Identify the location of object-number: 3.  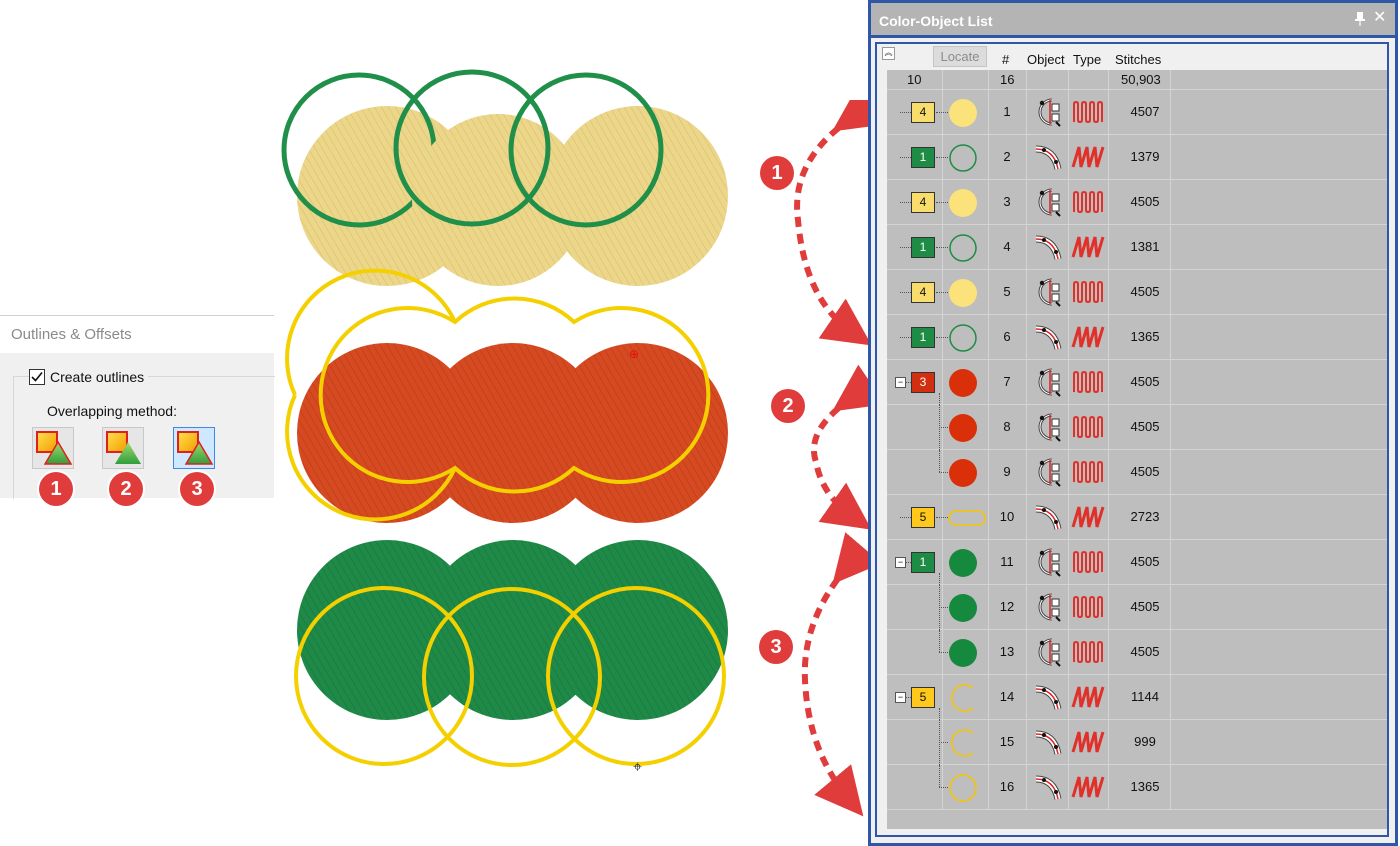
(1007, 201).